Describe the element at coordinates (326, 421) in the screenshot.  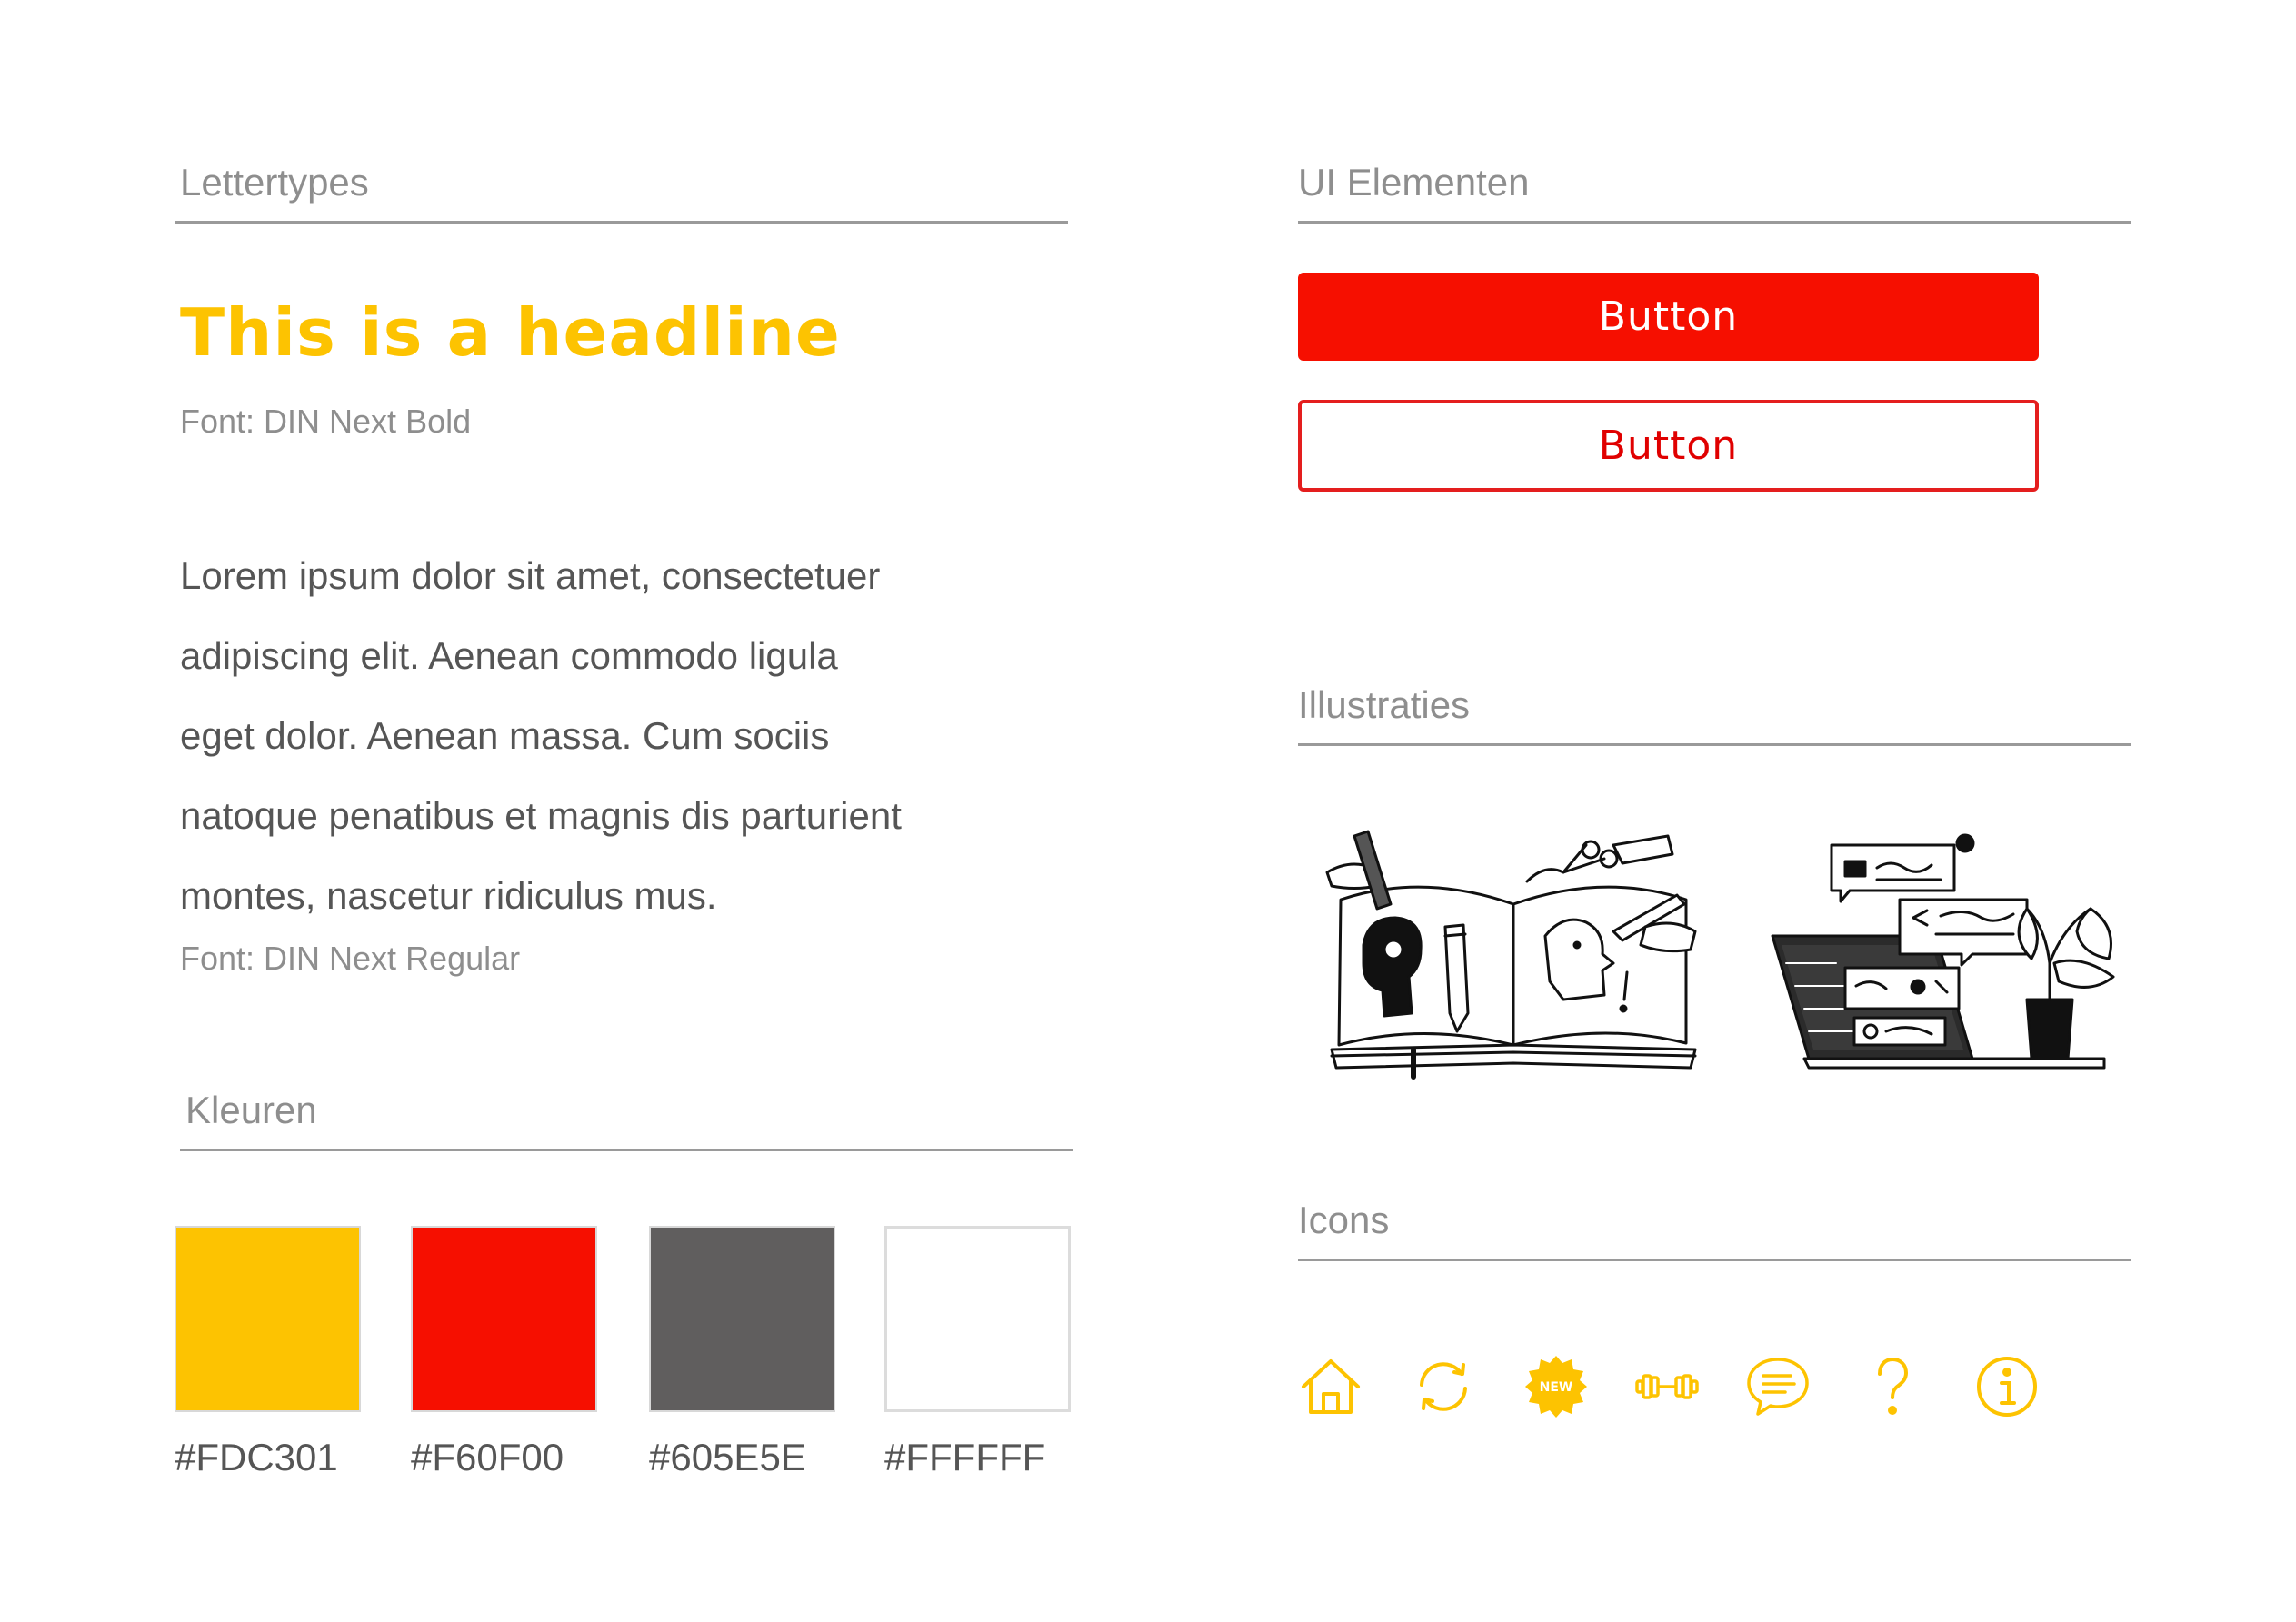
I see `headline-font-note: Font: DIN Next Bold` at that location.